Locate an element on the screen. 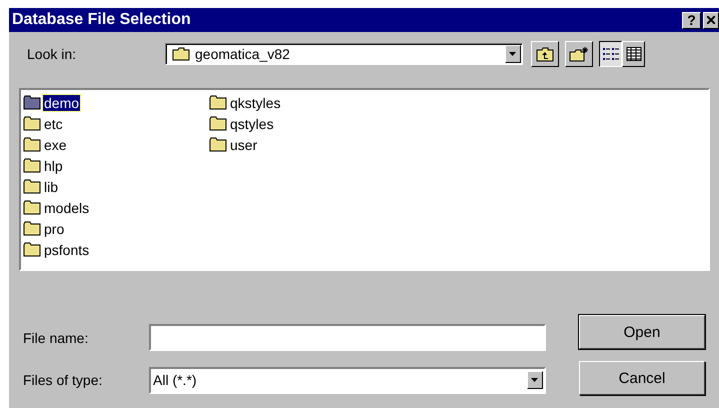  file-name-label: File name: is located at coordinates (56, 338).